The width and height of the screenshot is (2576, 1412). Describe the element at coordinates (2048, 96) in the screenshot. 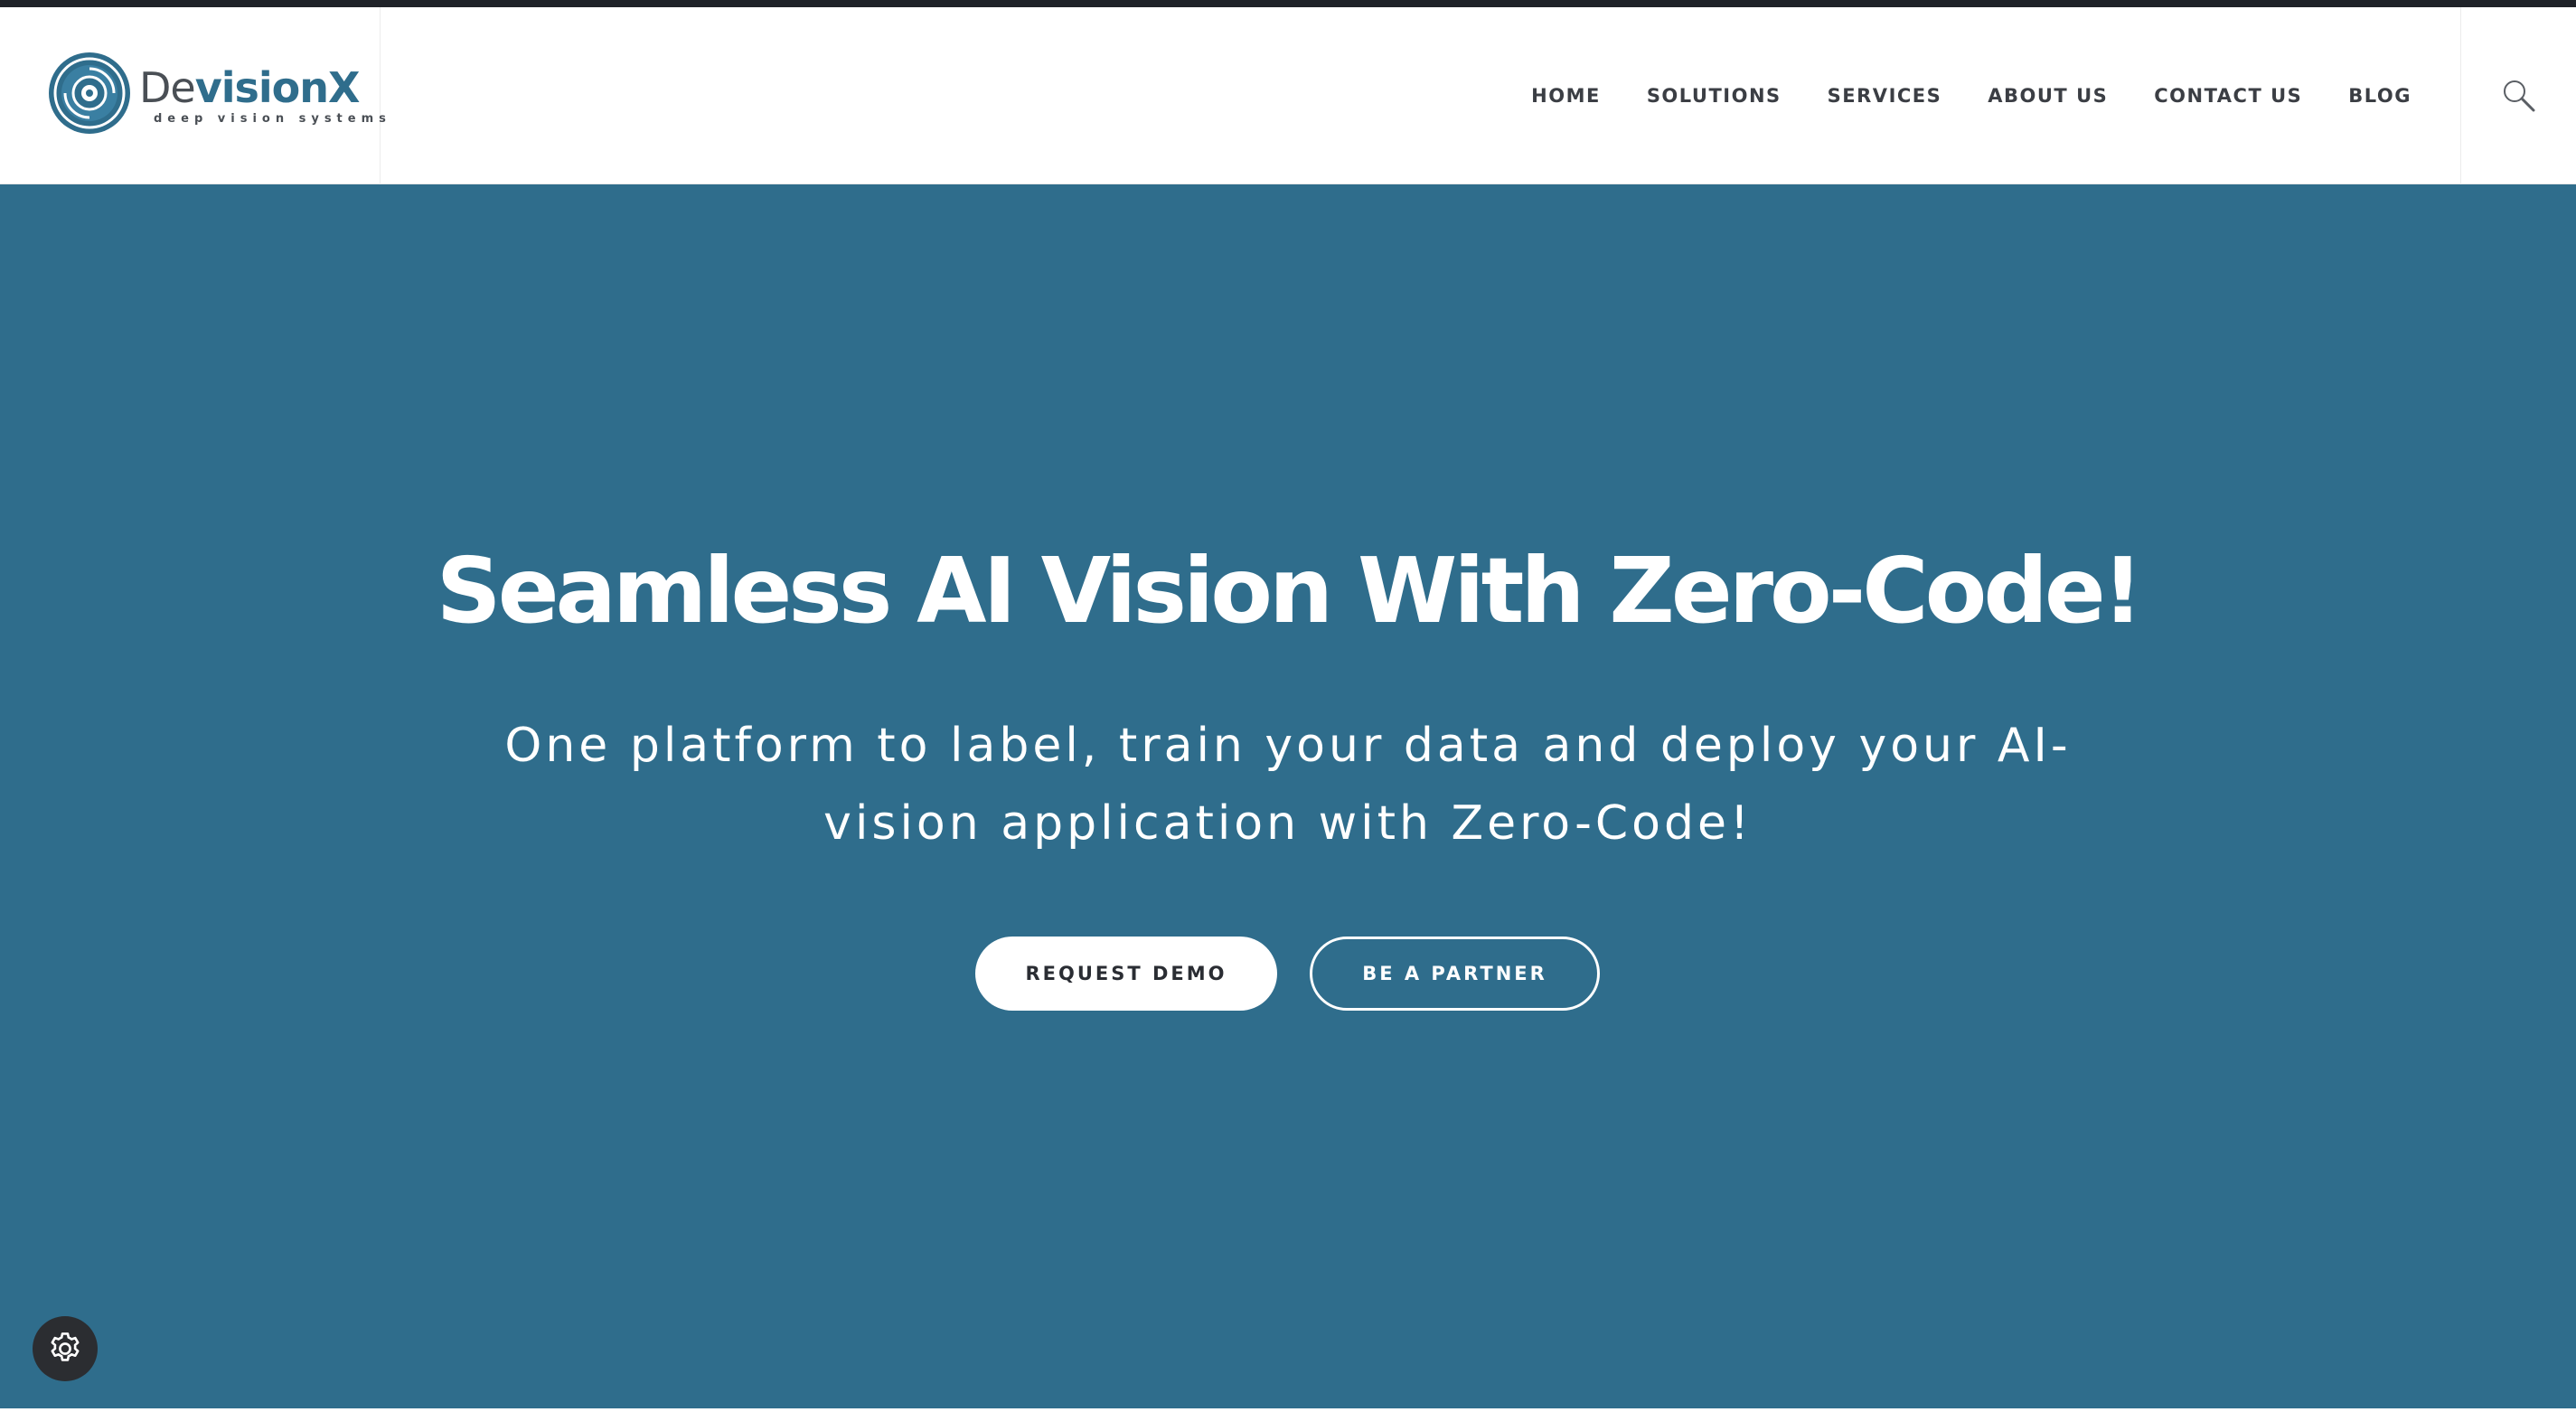

I see `nav-item-about-us: ABOUT US` at that location.